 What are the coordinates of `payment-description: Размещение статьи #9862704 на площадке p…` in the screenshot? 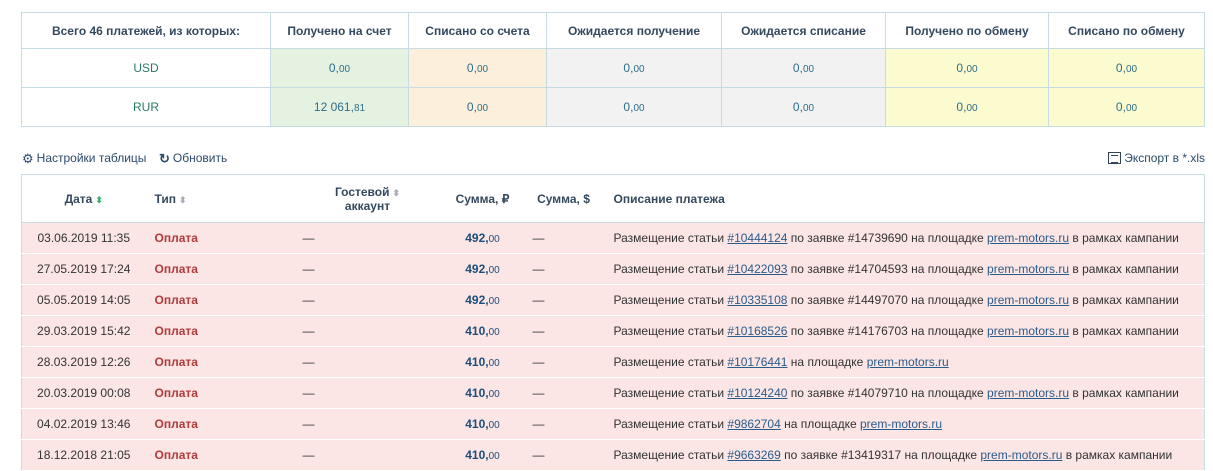 It's located at (904, 424).